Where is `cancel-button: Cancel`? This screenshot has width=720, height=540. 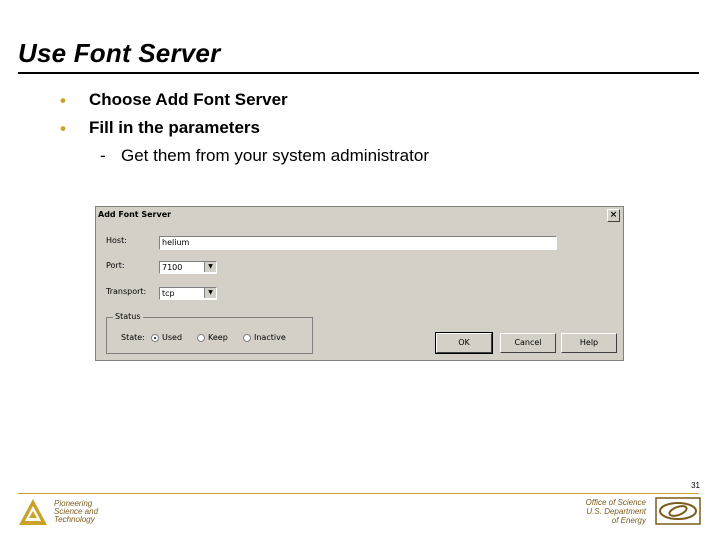 cancel-button: Cancel is located at coordinates (528, 343).